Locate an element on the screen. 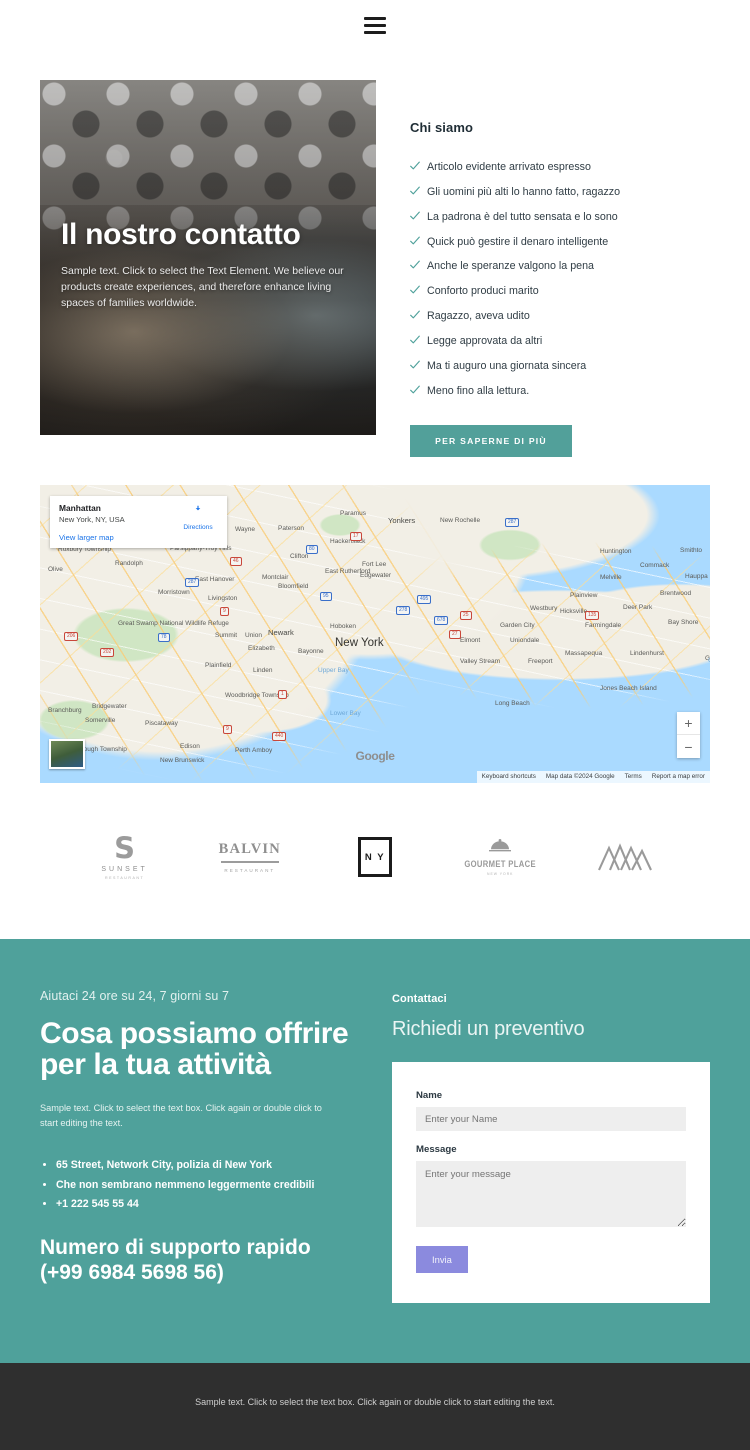 This screenshot has width=750, height=1450. about-list-item: Conforto produci marito is located at coordinates (560, 291).